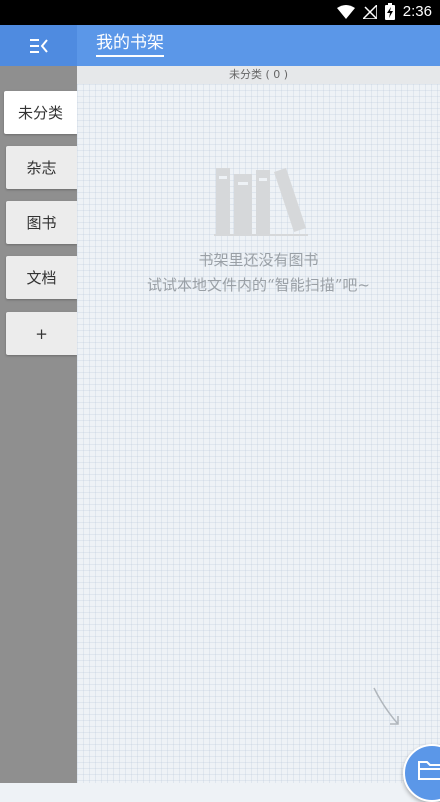 The height and width of the screenshot is (802, 440). Describe the element at coordinates (41, 167) in the screenshot. I see `sidebar-item-magazines: 杂志` at that location.